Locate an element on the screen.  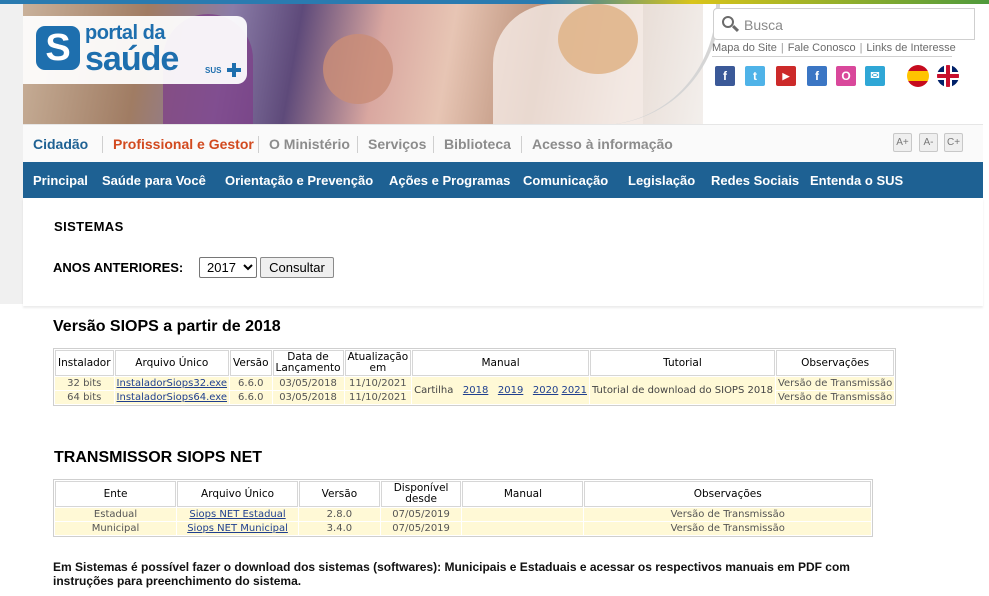
col-data-lancamento: Data de Lançamento is located at coordinates (308, 363).